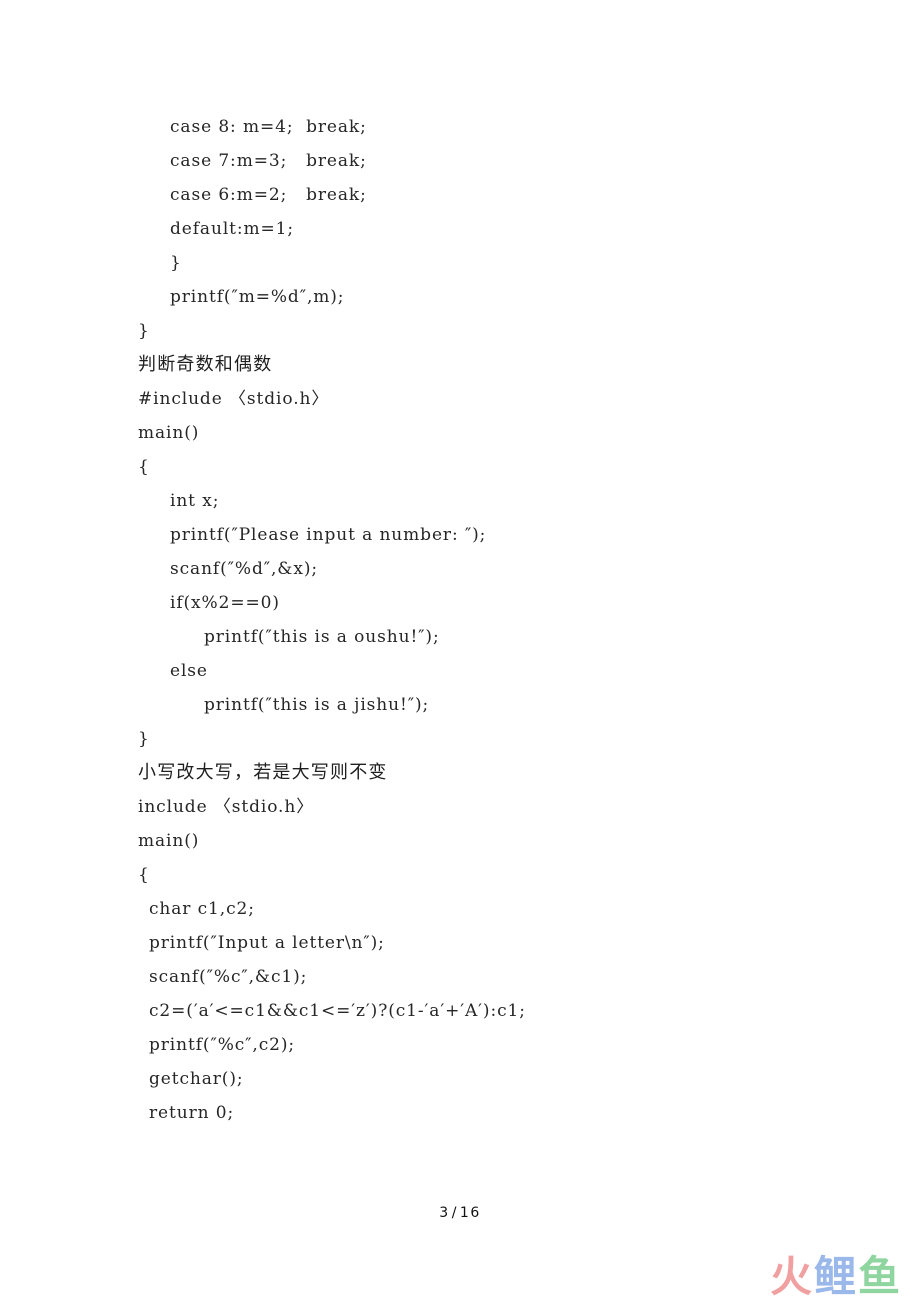 Image resolution: width=920 pixels, height=1302 pixels. Describe the element at coordinates (226, 807) in the screenshot. I see `code-line: include 〈stdio.h〉` at that location.